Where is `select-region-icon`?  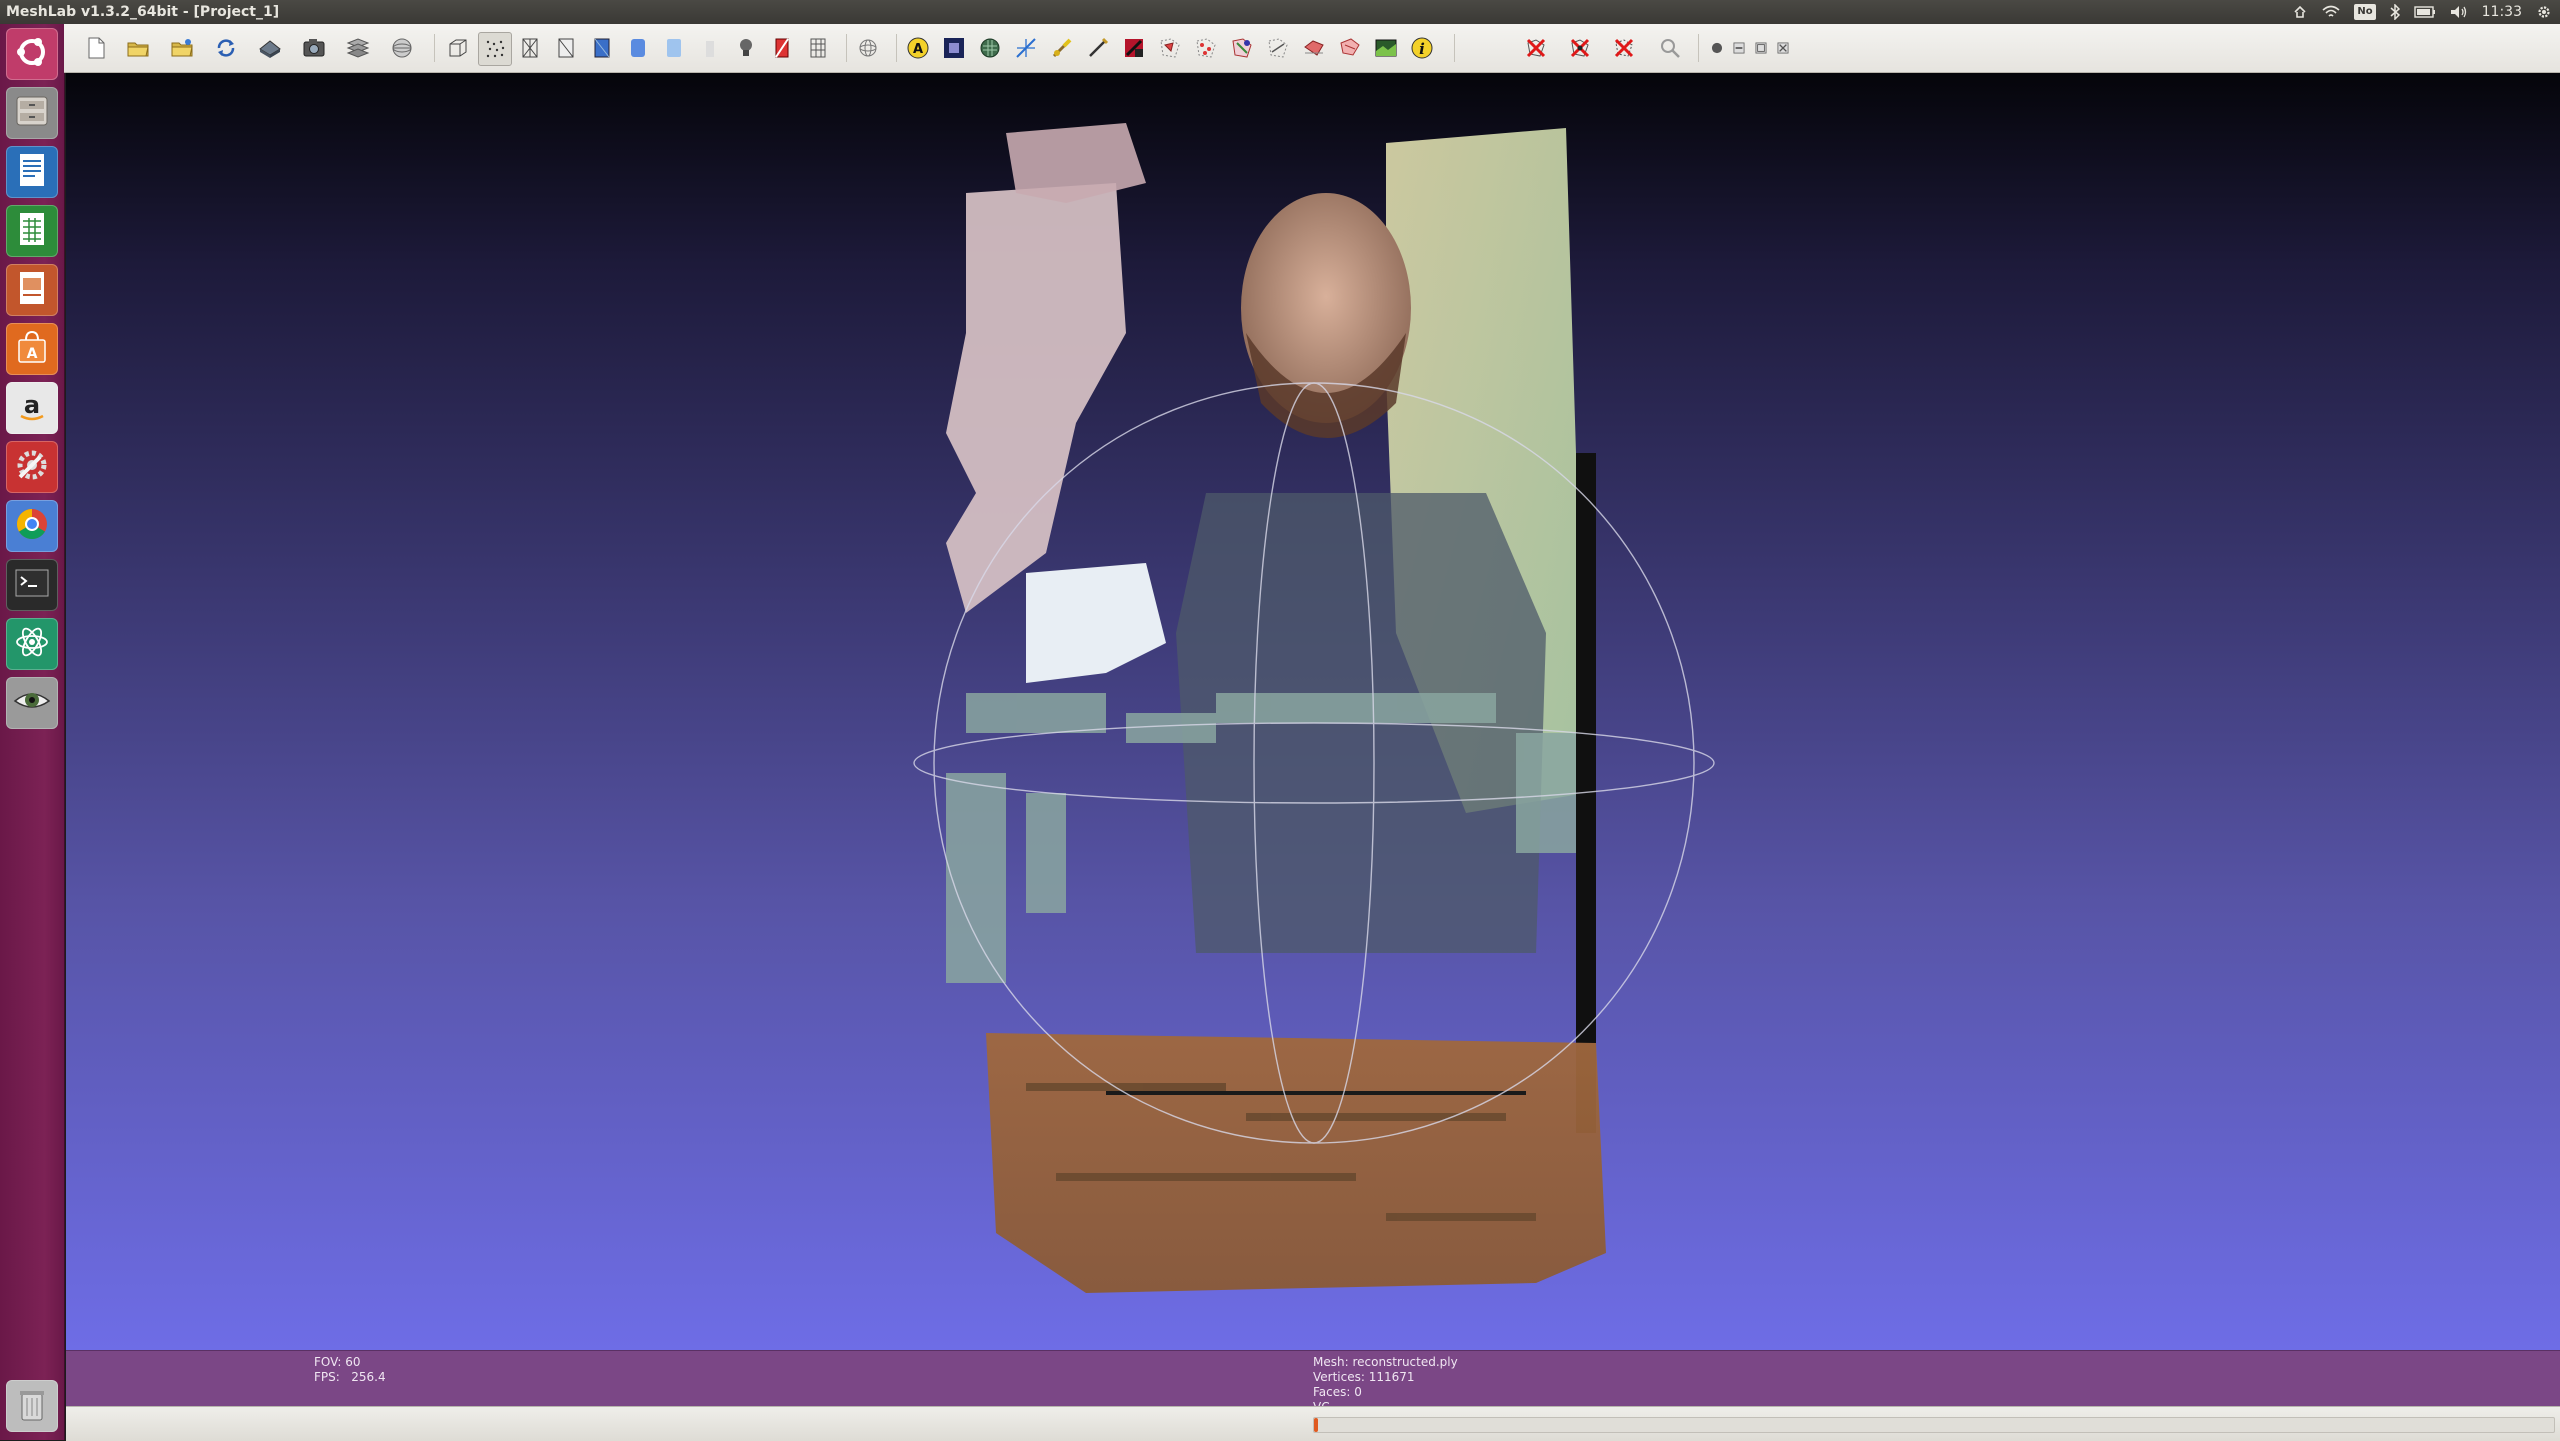 select-region-icon is located at coordinates (1278, 48).